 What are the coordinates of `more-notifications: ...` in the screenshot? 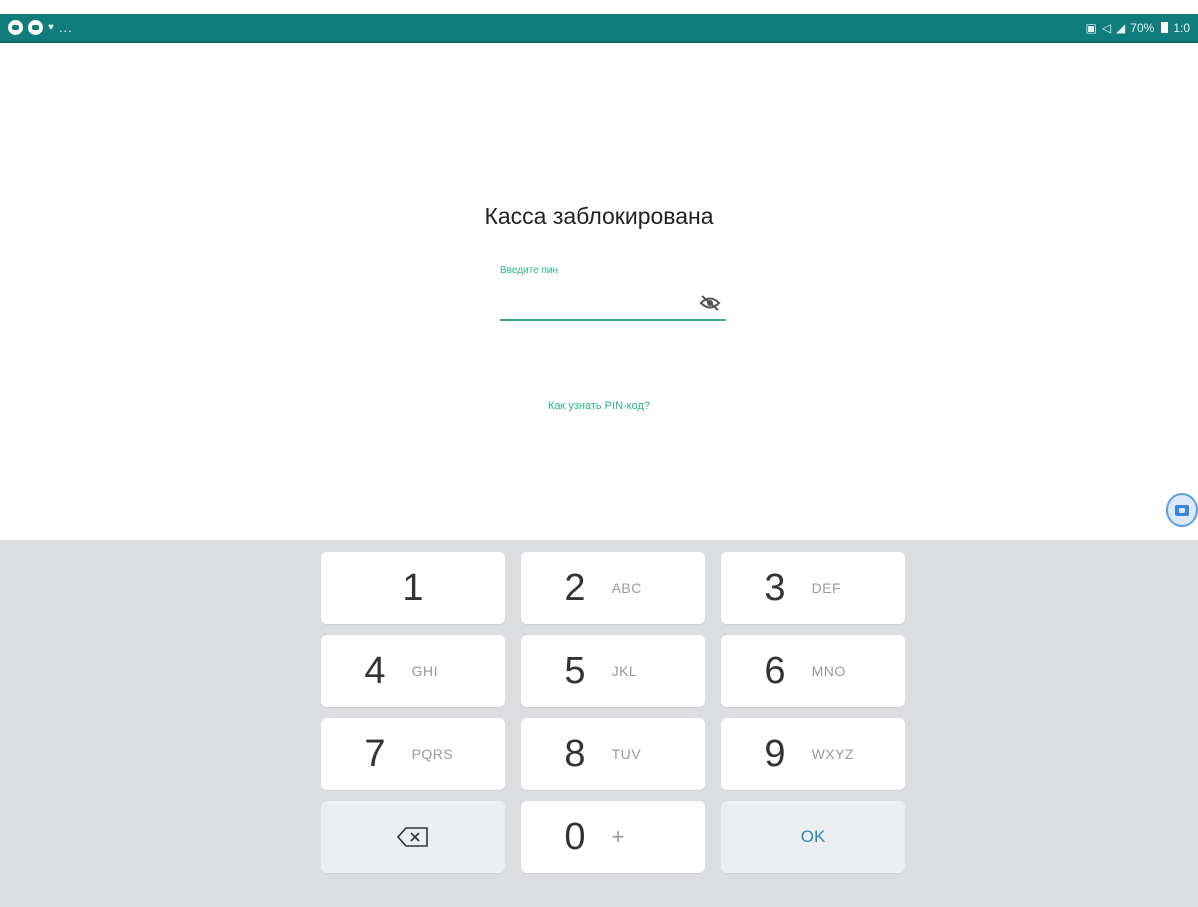 It's located at (65, 27).